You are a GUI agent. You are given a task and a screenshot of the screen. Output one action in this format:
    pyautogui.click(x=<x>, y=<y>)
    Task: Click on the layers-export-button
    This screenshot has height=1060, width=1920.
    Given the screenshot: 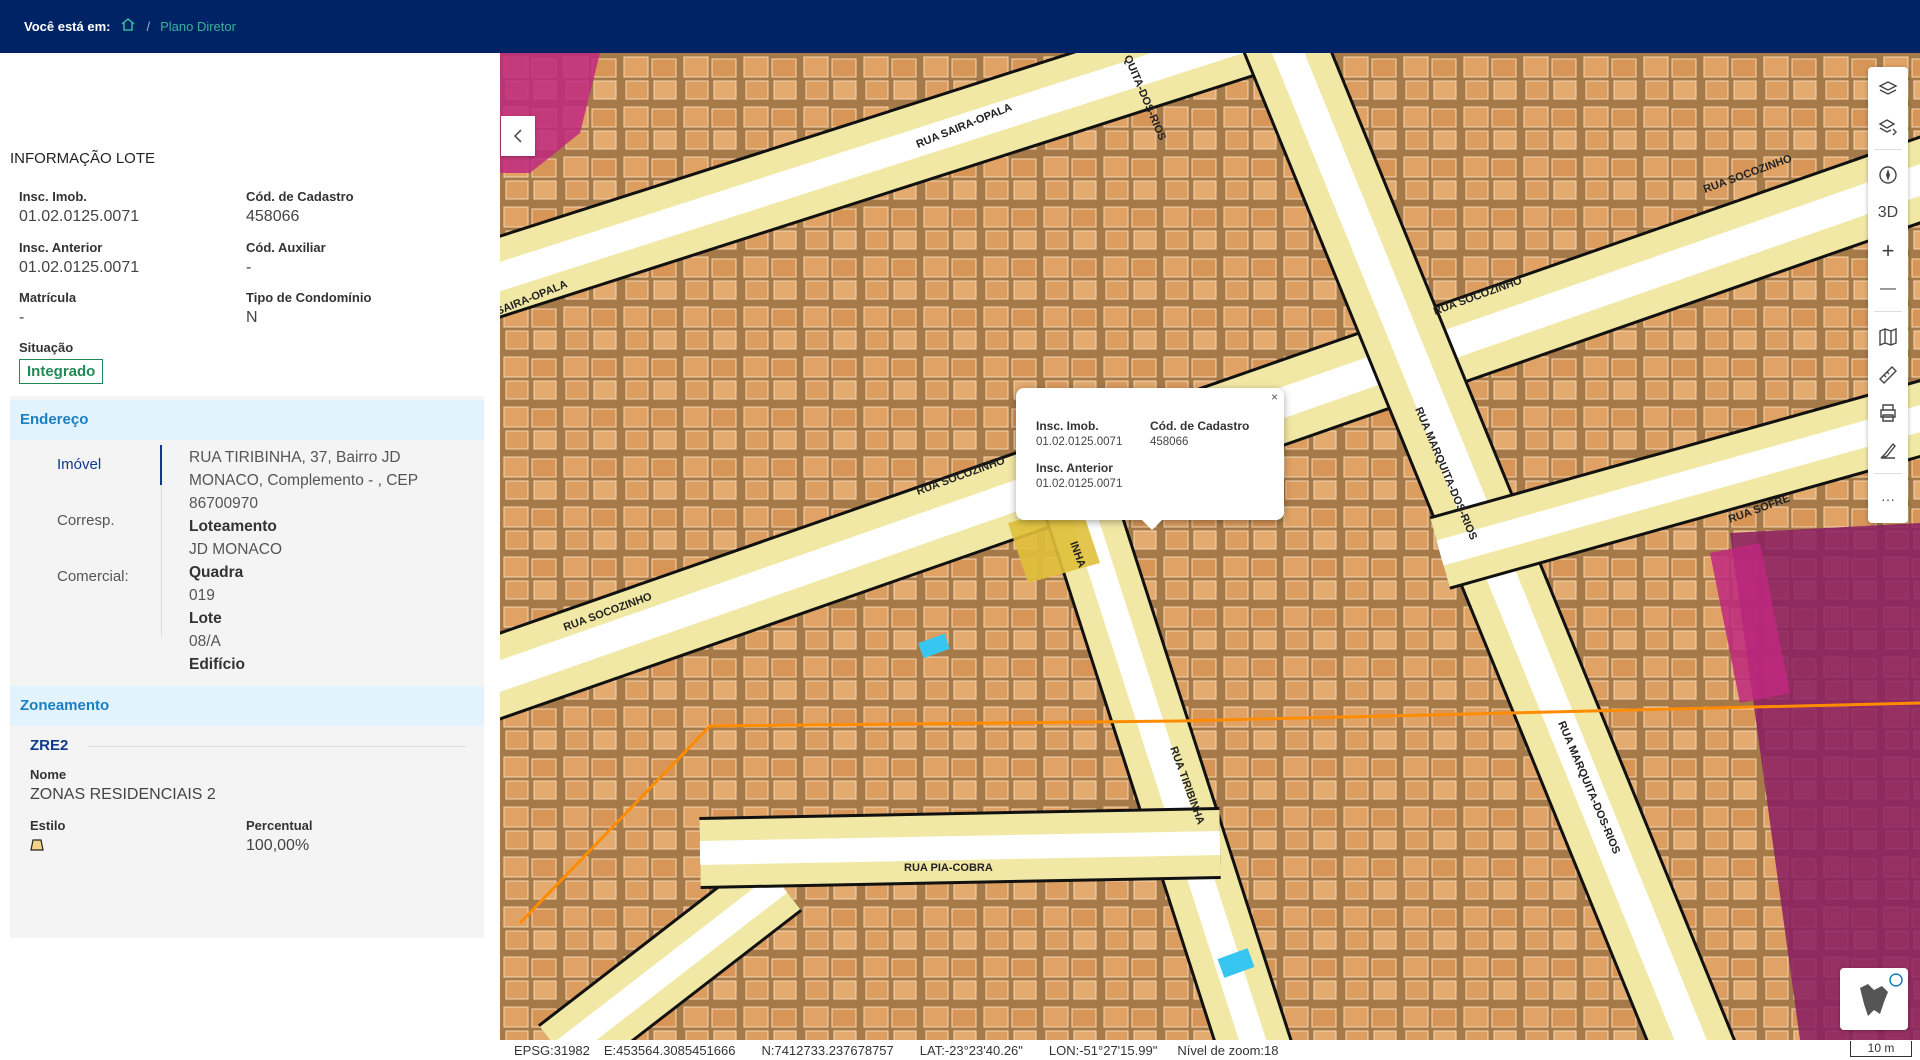 What is the action you would take?
    pyautogui.click(x=1888, y=127)
    